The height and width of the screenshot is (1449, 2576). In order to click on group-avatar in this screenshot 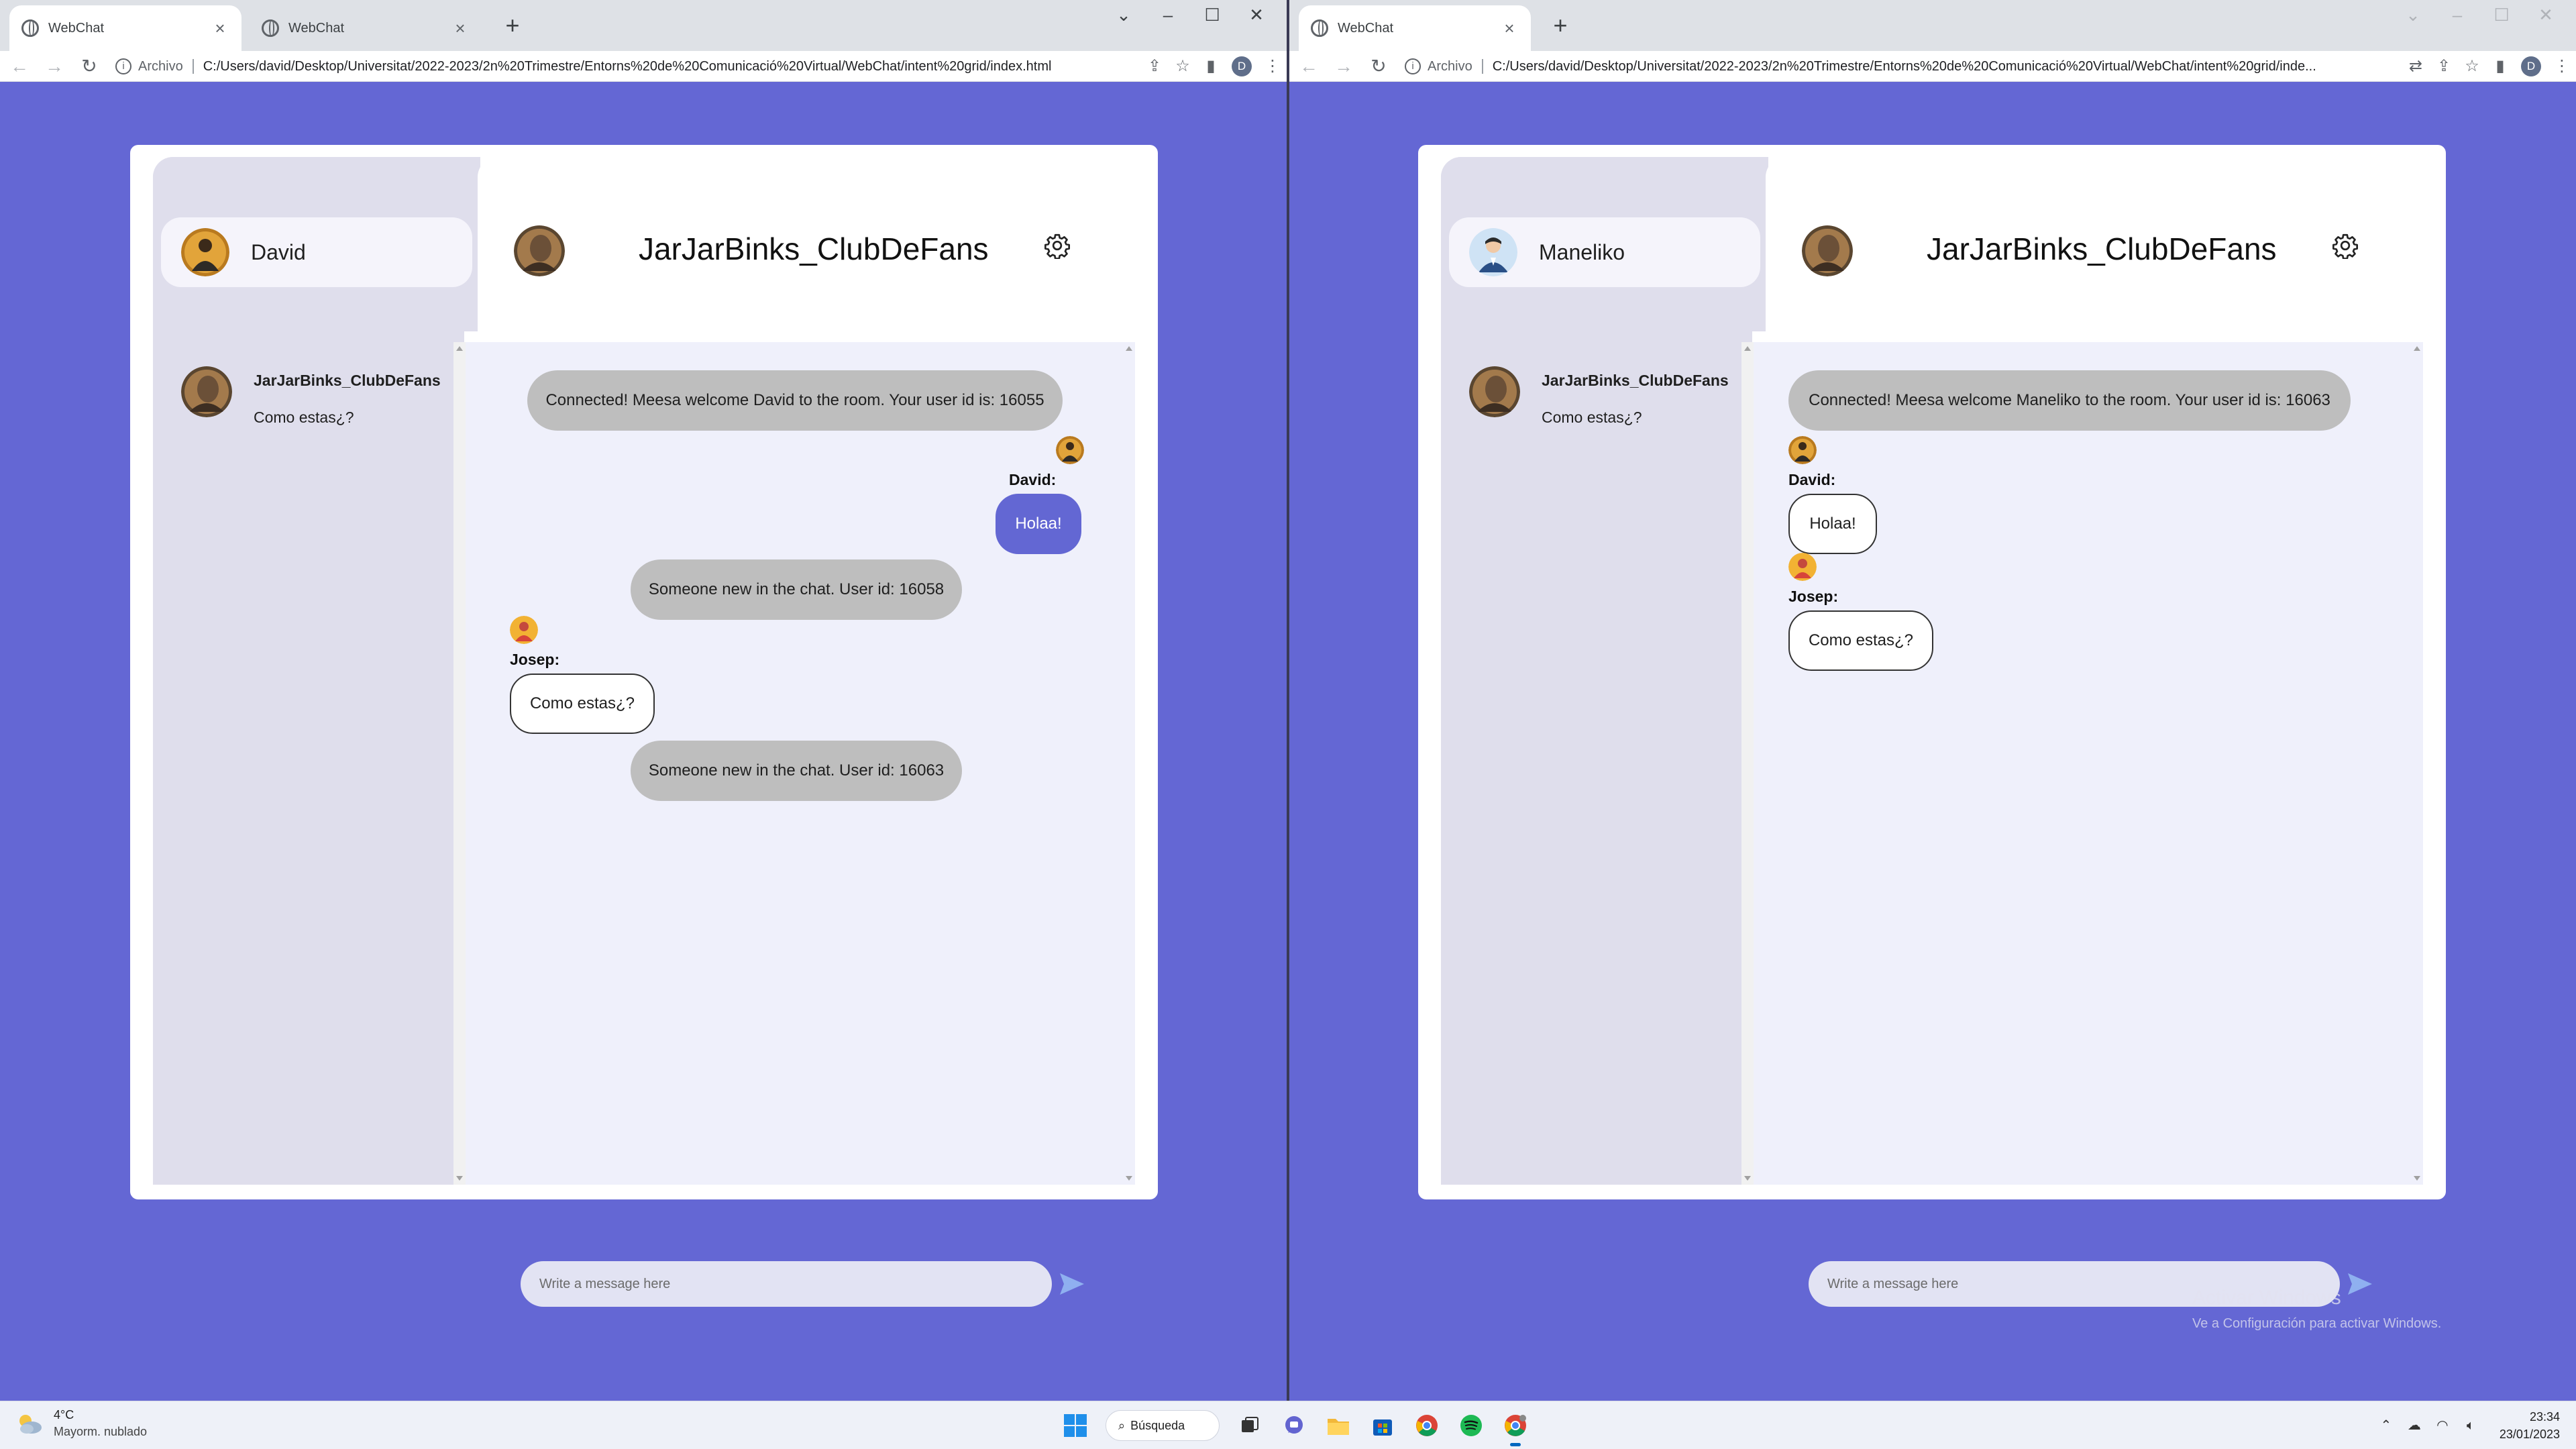, I will do `click(206, 391)`.